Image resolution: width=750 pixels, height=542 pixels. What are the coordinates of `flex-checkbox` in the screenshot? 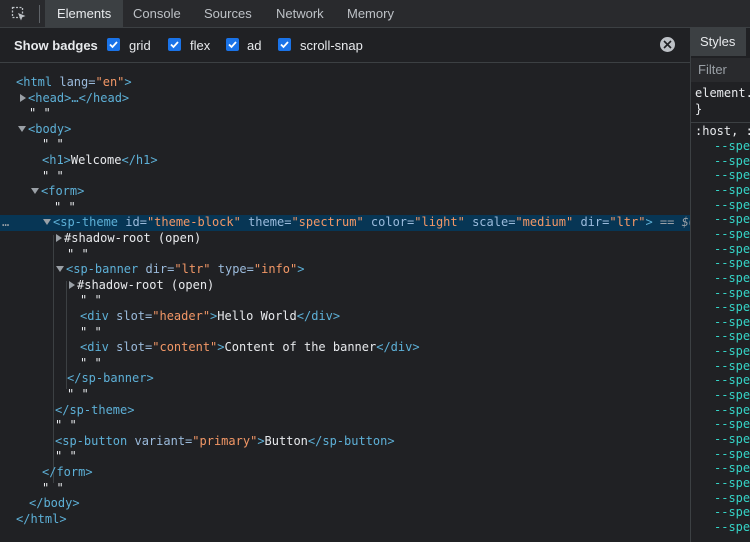 It's located at (174, 44).